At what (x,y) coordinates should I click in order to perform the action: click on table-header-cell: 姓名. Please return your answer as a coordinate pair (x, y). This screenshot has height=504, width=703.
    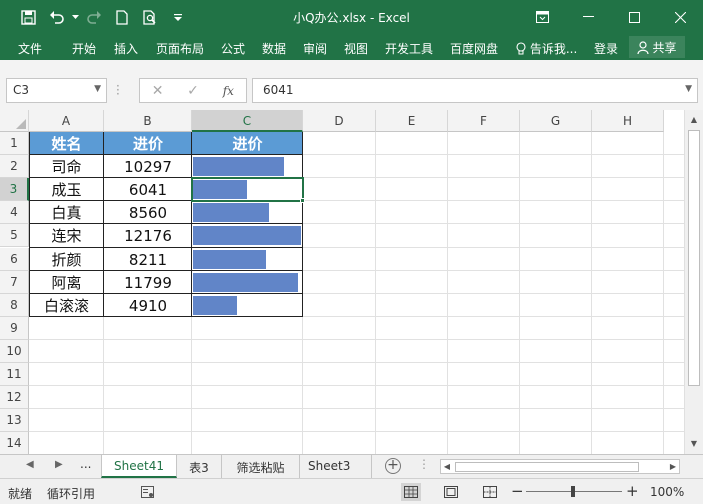
    Looking at the image, I should click on (66, 143).